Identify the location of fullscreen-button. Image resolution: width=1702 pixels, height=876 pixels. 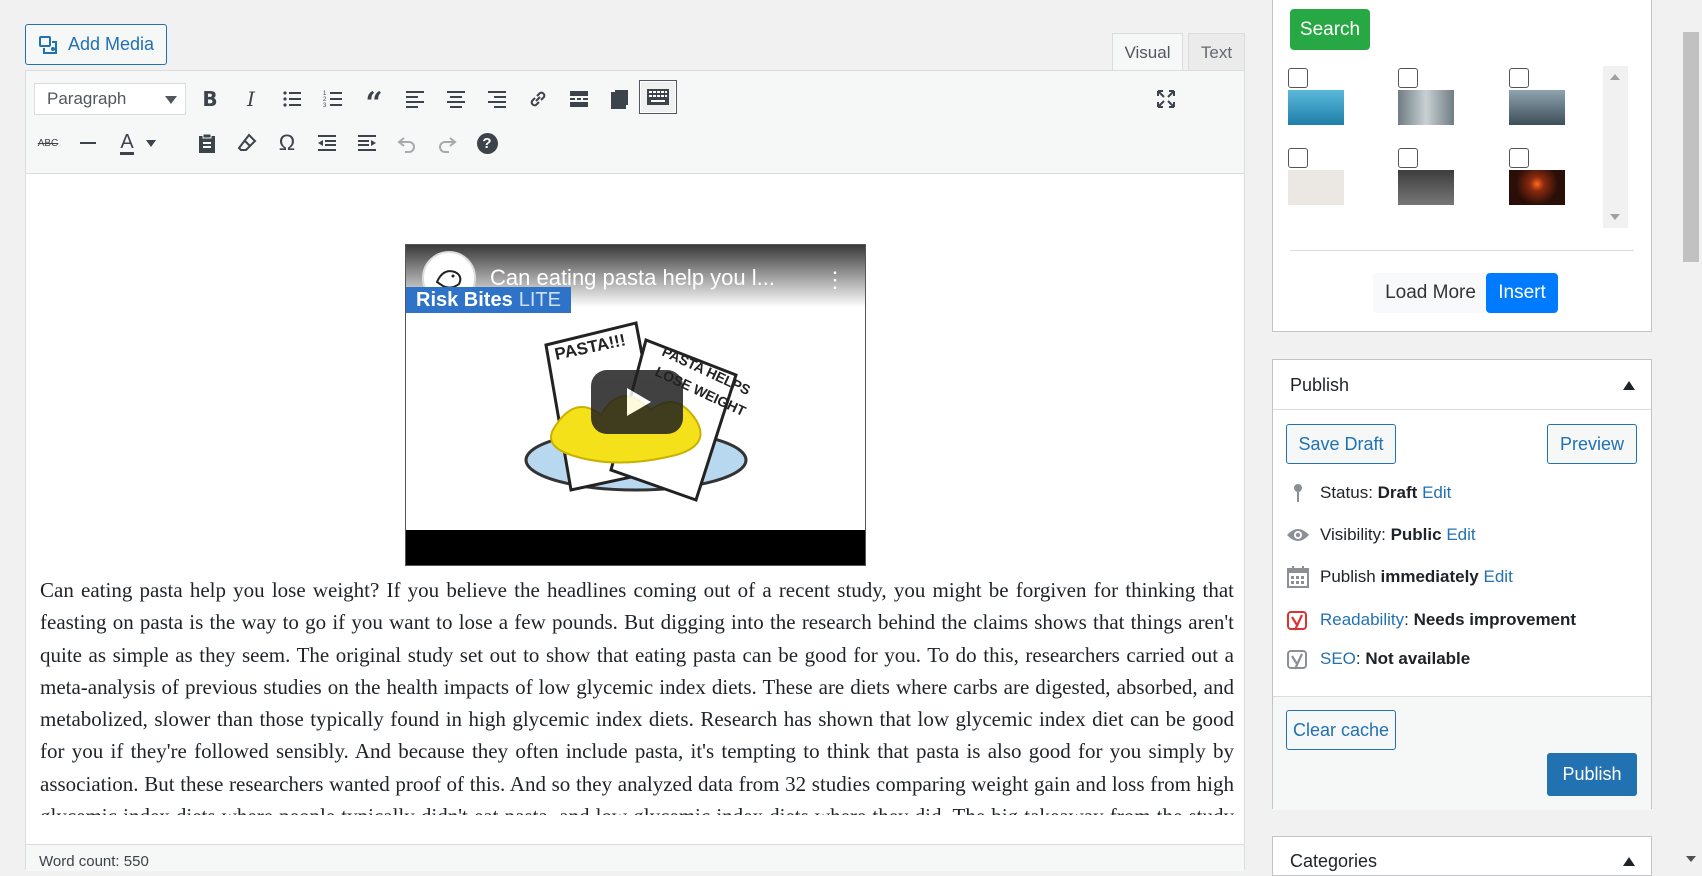
(1166, 99).